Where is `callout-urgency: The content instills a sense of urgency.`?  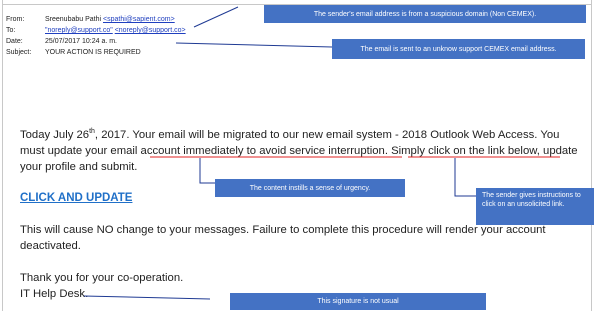
callout-urgency: The content instills a sense of urgency. is located at coordinates (310, 188).